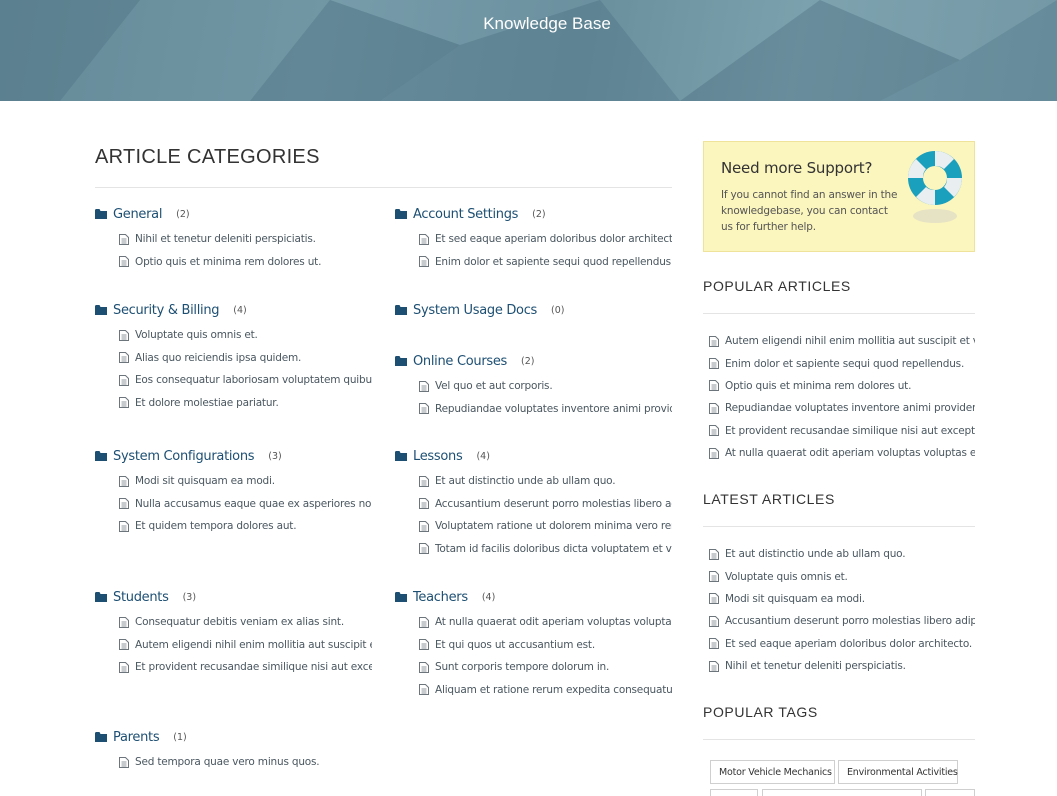 Image resolution: width=1057 pixels, height=796 pixels. I want to click on category-link: System Configurations, so click(184, 456).